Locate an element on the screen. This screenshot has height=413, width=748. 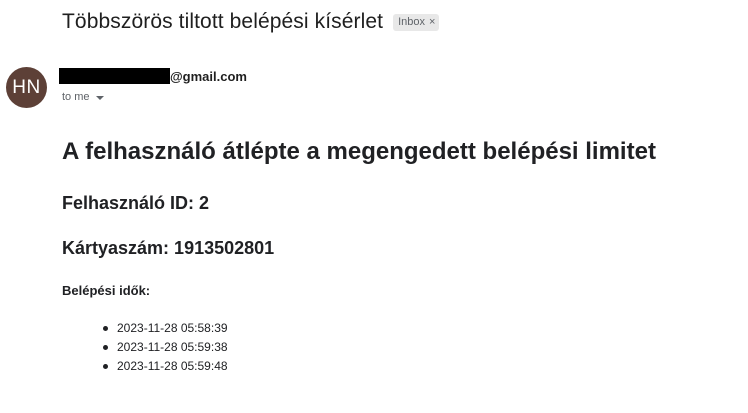
recipient-label: to me is located at coordinates (76, 97).